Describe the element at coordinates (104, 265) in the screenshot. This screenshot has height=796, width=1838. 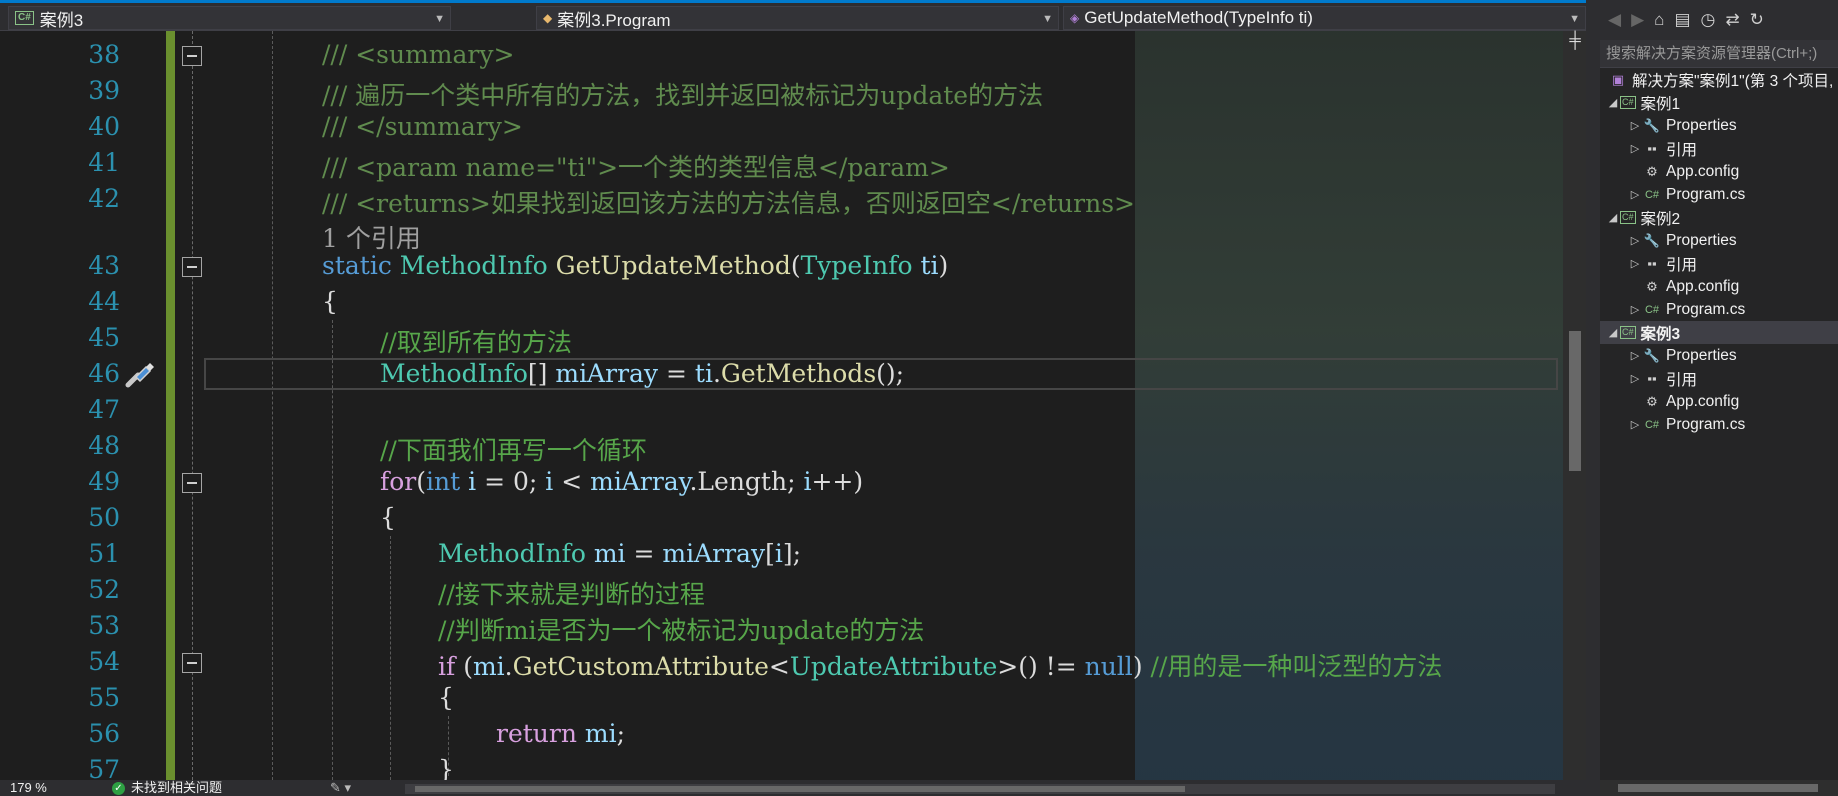
I see `line-number: 43` at that location.